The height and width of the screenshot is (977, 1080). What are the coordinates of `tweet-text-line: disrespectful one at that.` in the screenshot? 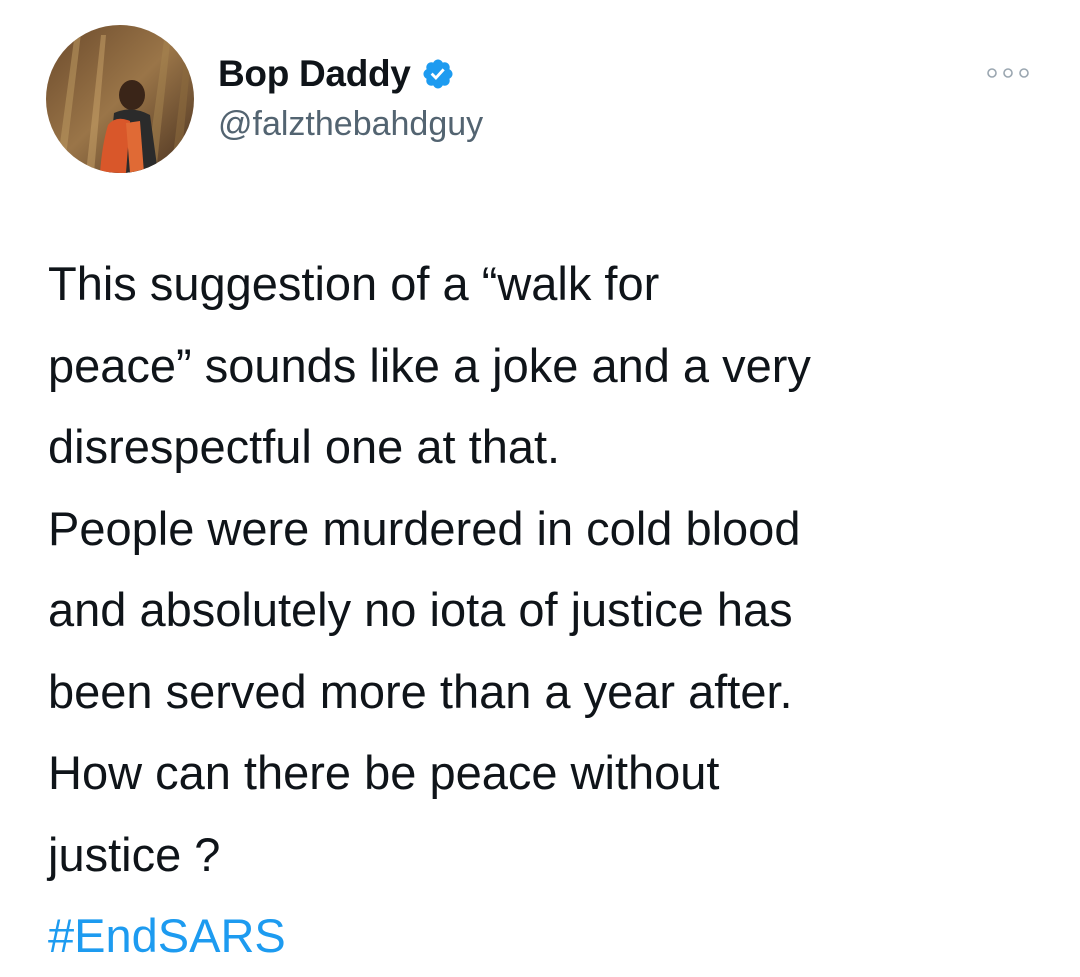 It's located at (304, 446).